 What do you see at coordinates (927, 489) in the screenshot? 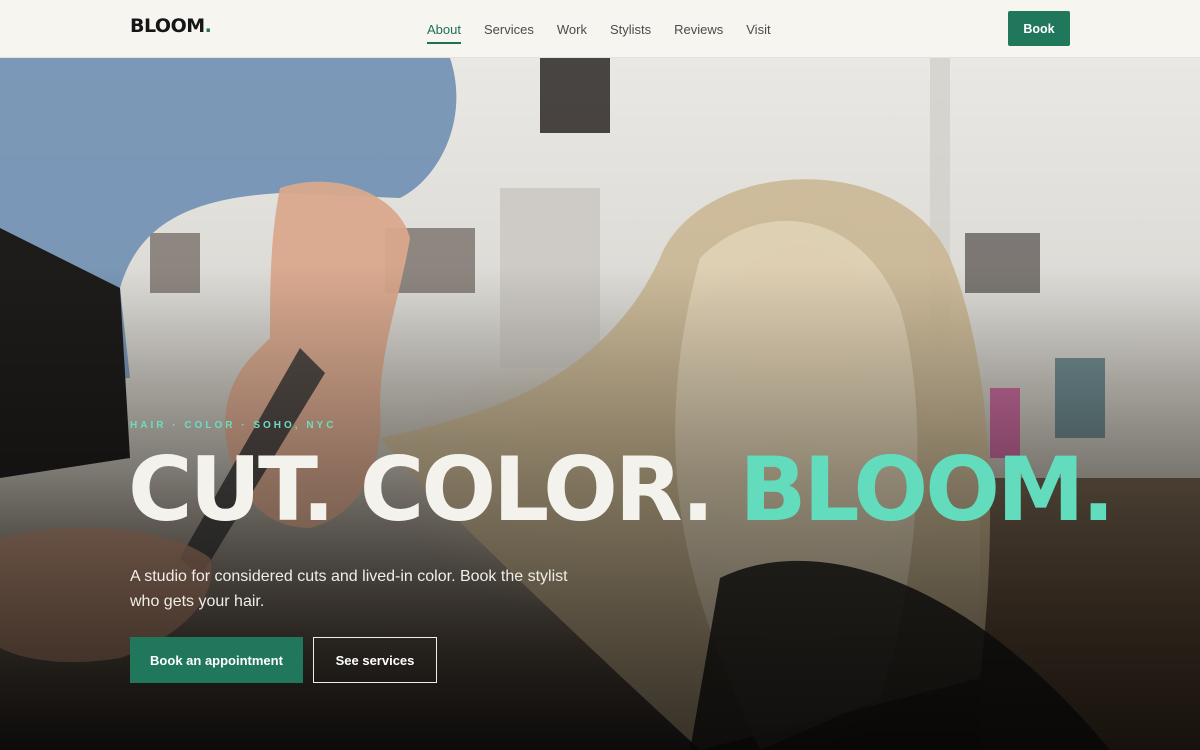
I see `headline-accent: BLOOM.` at bounding box center [927, 489].